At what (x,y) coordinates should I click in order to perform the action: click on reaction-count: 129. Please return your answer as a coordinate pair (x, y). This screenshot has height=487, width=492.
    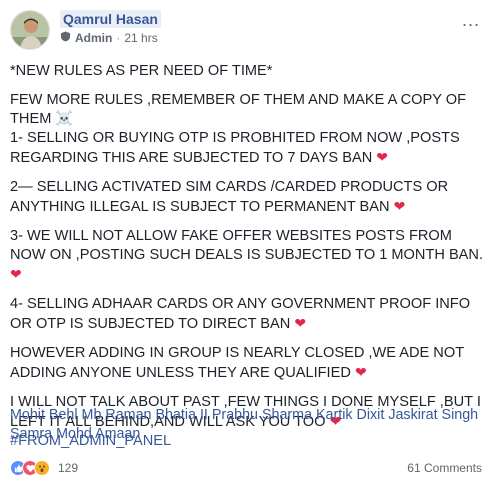
    Looking at the image, I should click on (68, 468).